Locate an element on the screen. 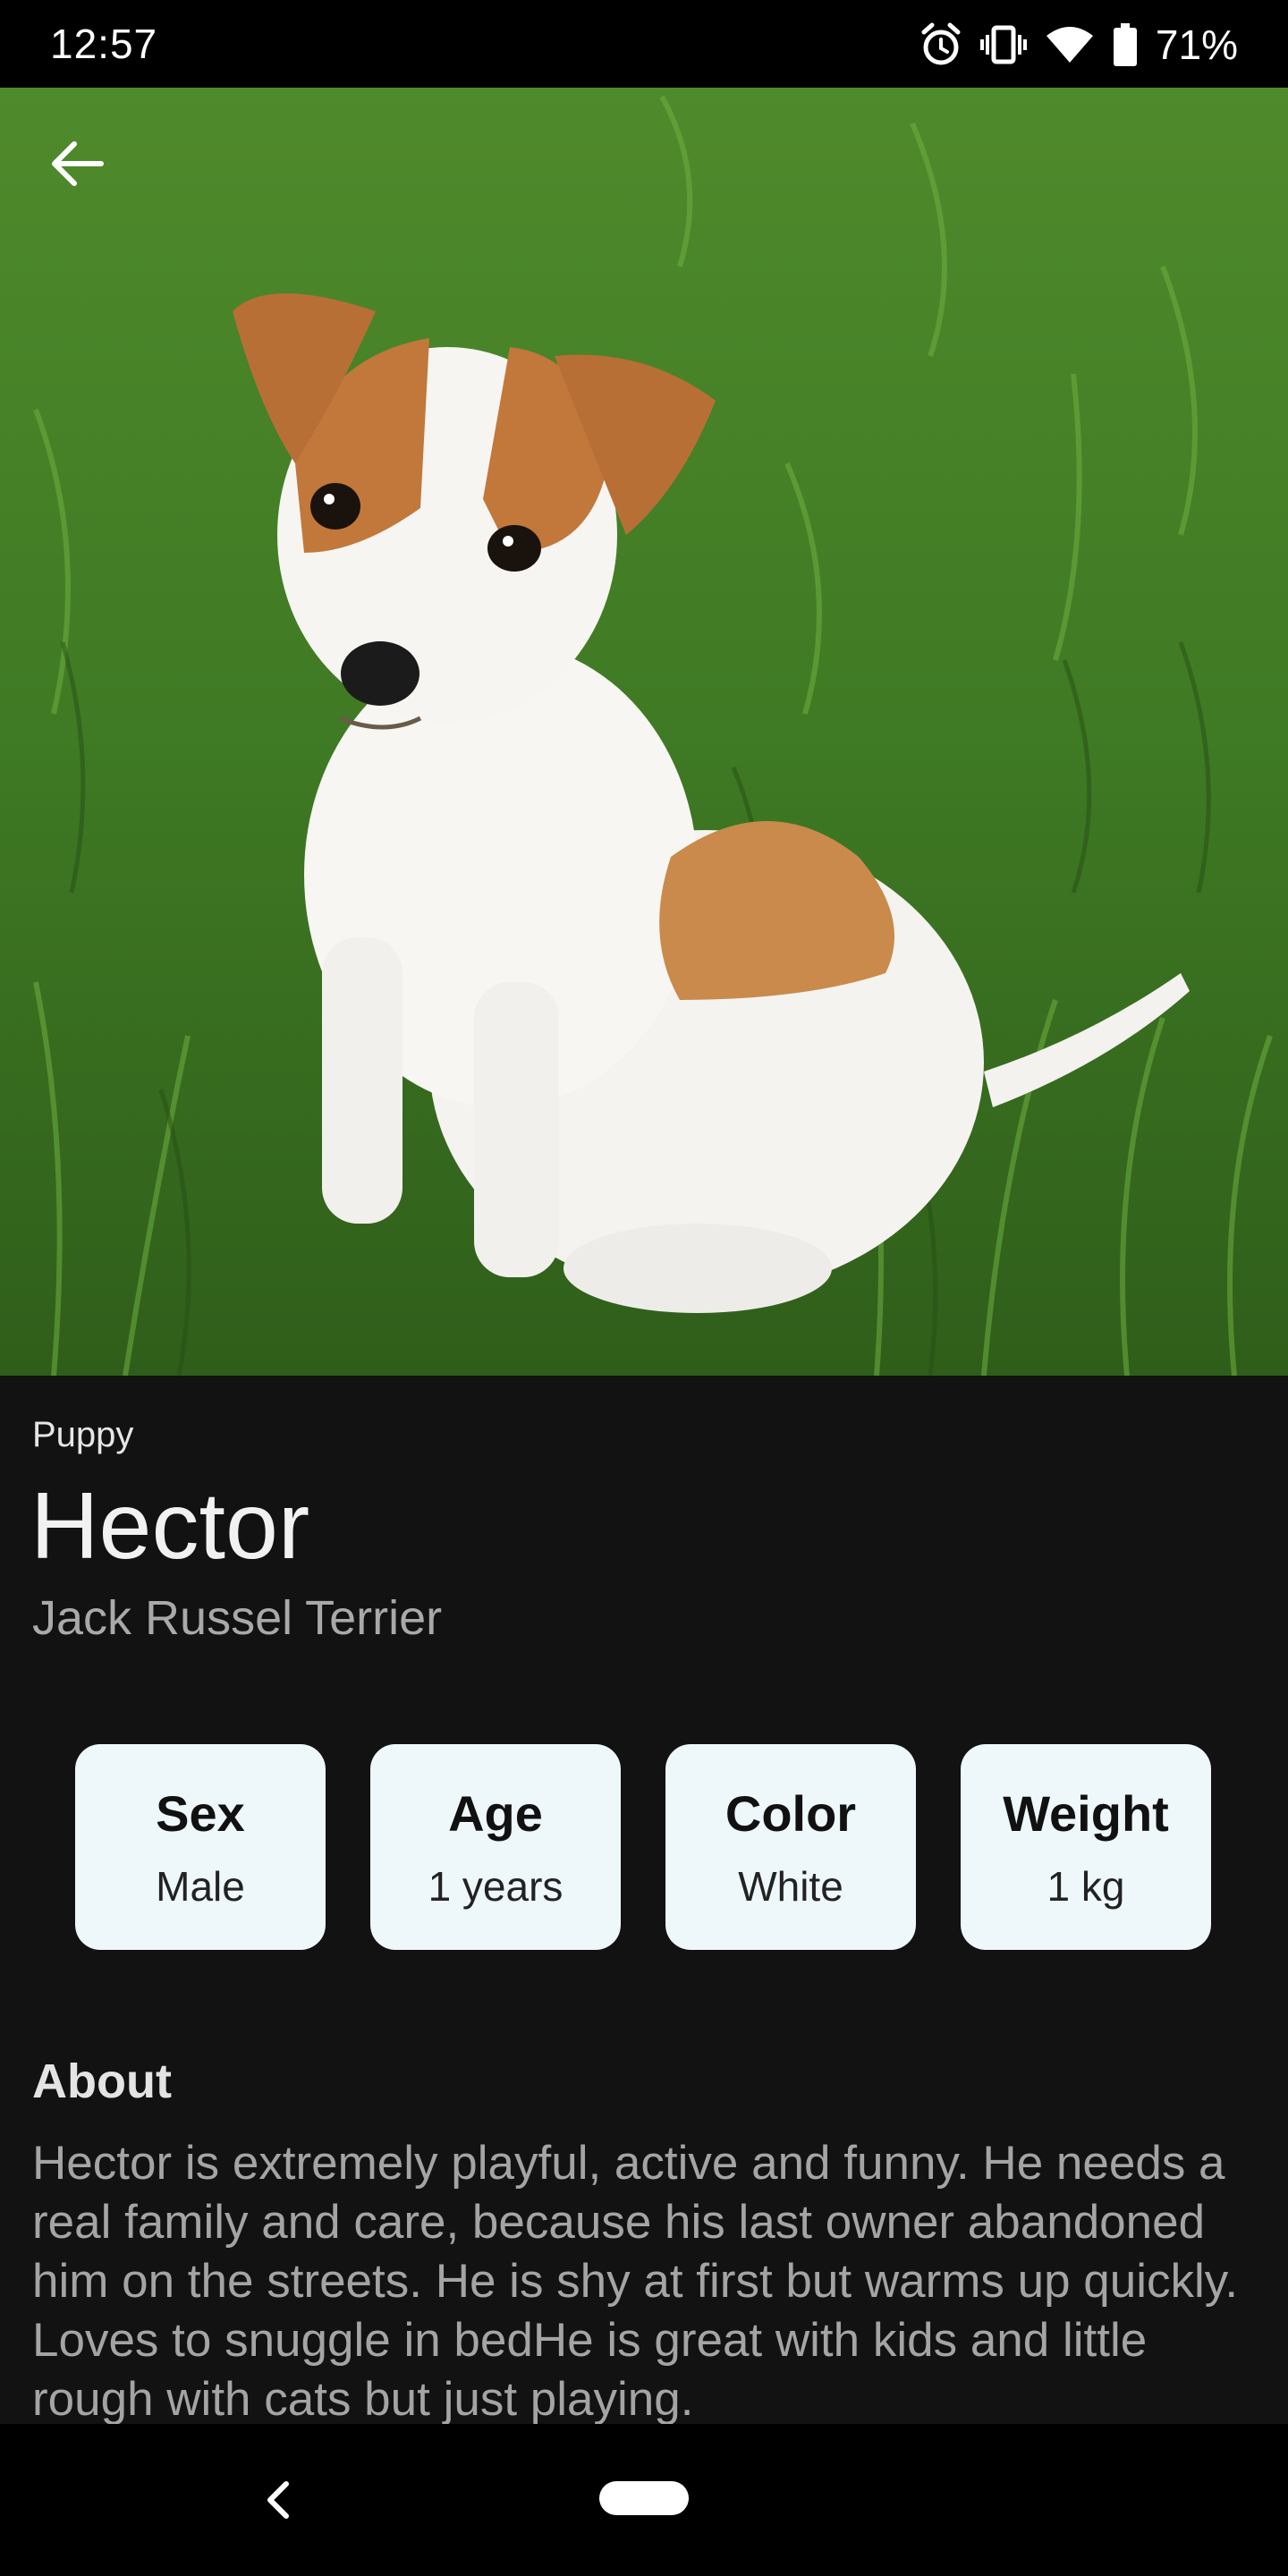 The width and height of the screenshot is (1288, 2576). stat-label: Sex is located at coordinates (200, 1813).